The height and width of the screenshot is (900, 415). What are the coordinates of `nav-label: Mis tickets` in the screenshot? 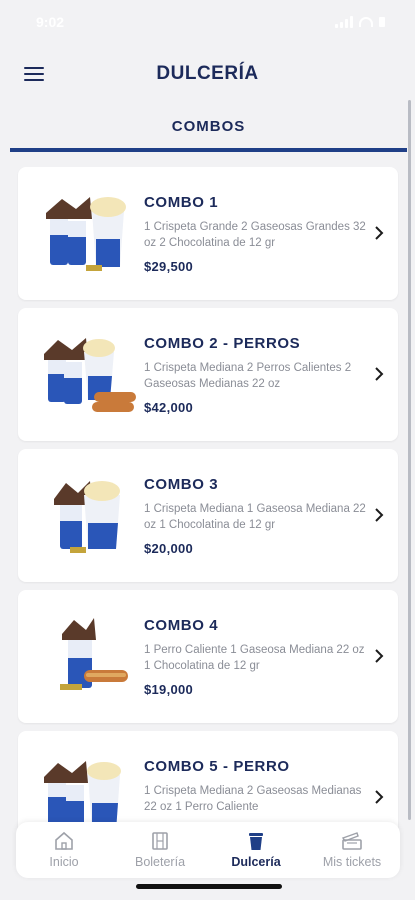 It's located at (352, 862).